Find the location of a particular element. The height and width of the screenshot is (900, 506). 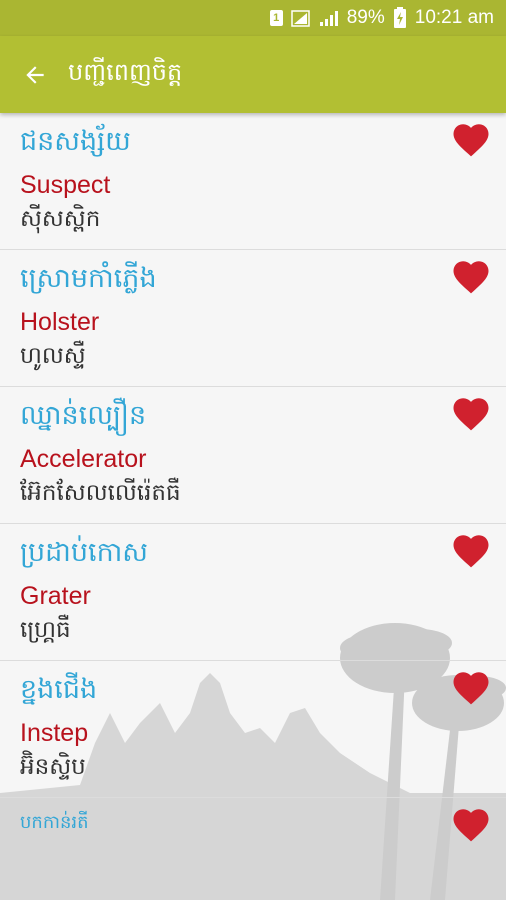

cell-signal-icon is located at coordinates (328, 18).